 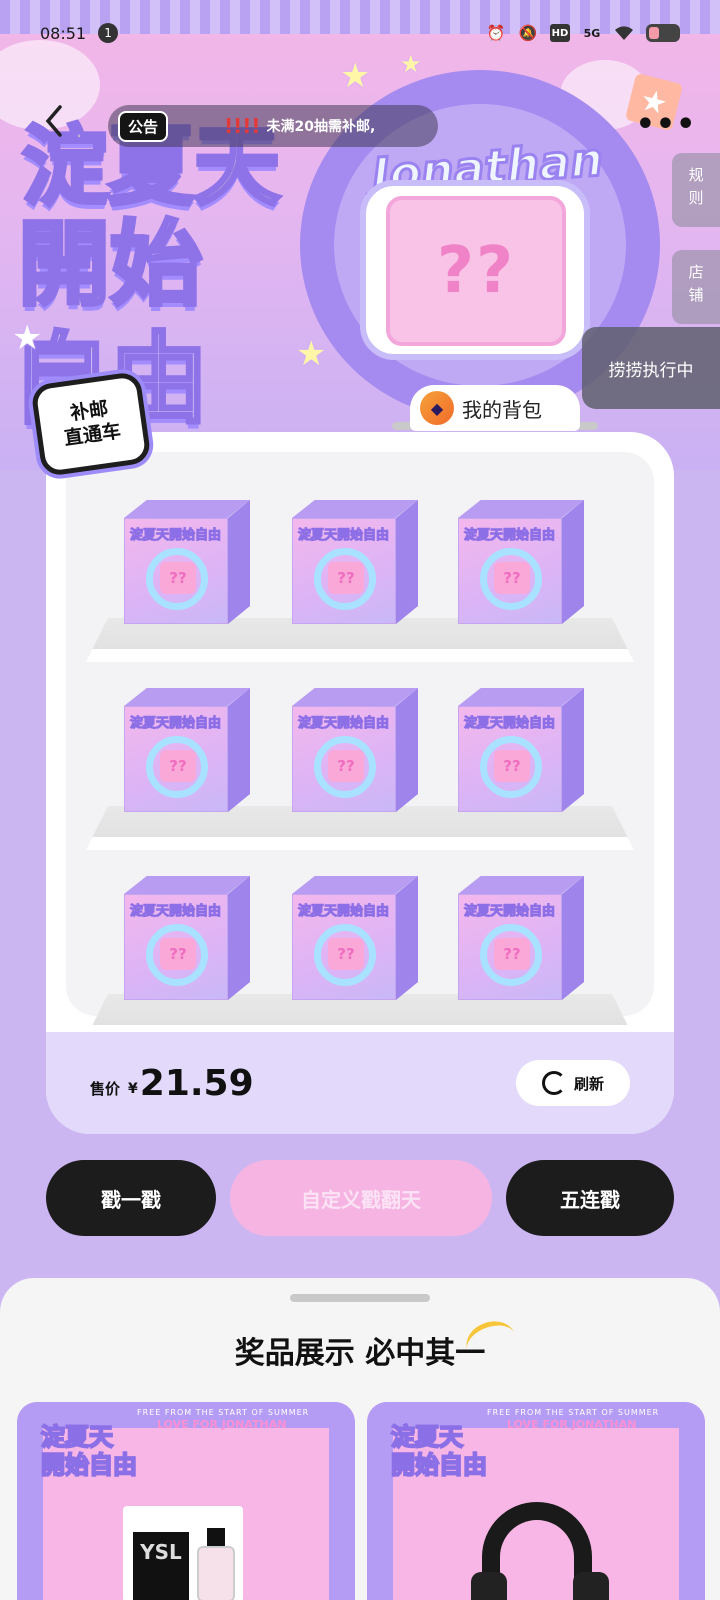 What do you see at coordinates (588, 1083) in the screenshot?
I see `refresh-label: 刷新` at bounding box center [588, 1083].